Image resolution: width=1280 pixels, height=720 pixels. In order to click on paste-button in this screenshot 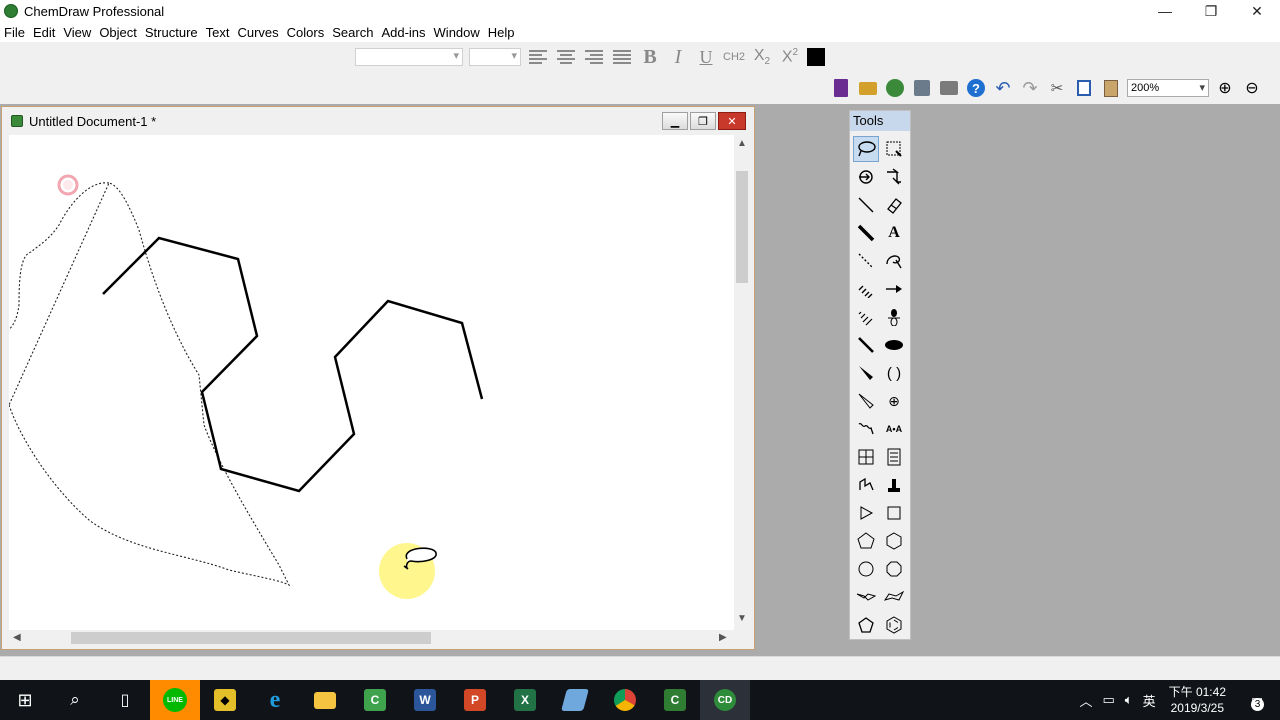, I will do `click(1111, 88)`.